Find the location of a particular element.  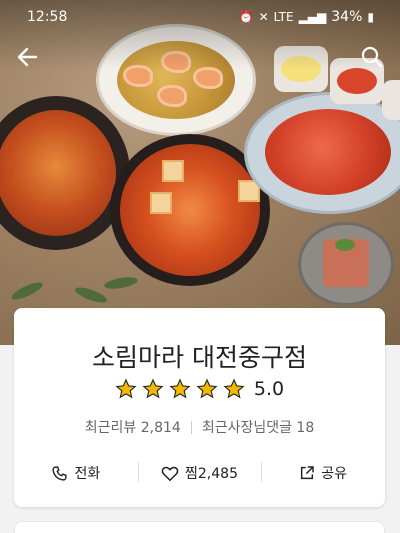

meta-divider is located at coordinates (191, 427).